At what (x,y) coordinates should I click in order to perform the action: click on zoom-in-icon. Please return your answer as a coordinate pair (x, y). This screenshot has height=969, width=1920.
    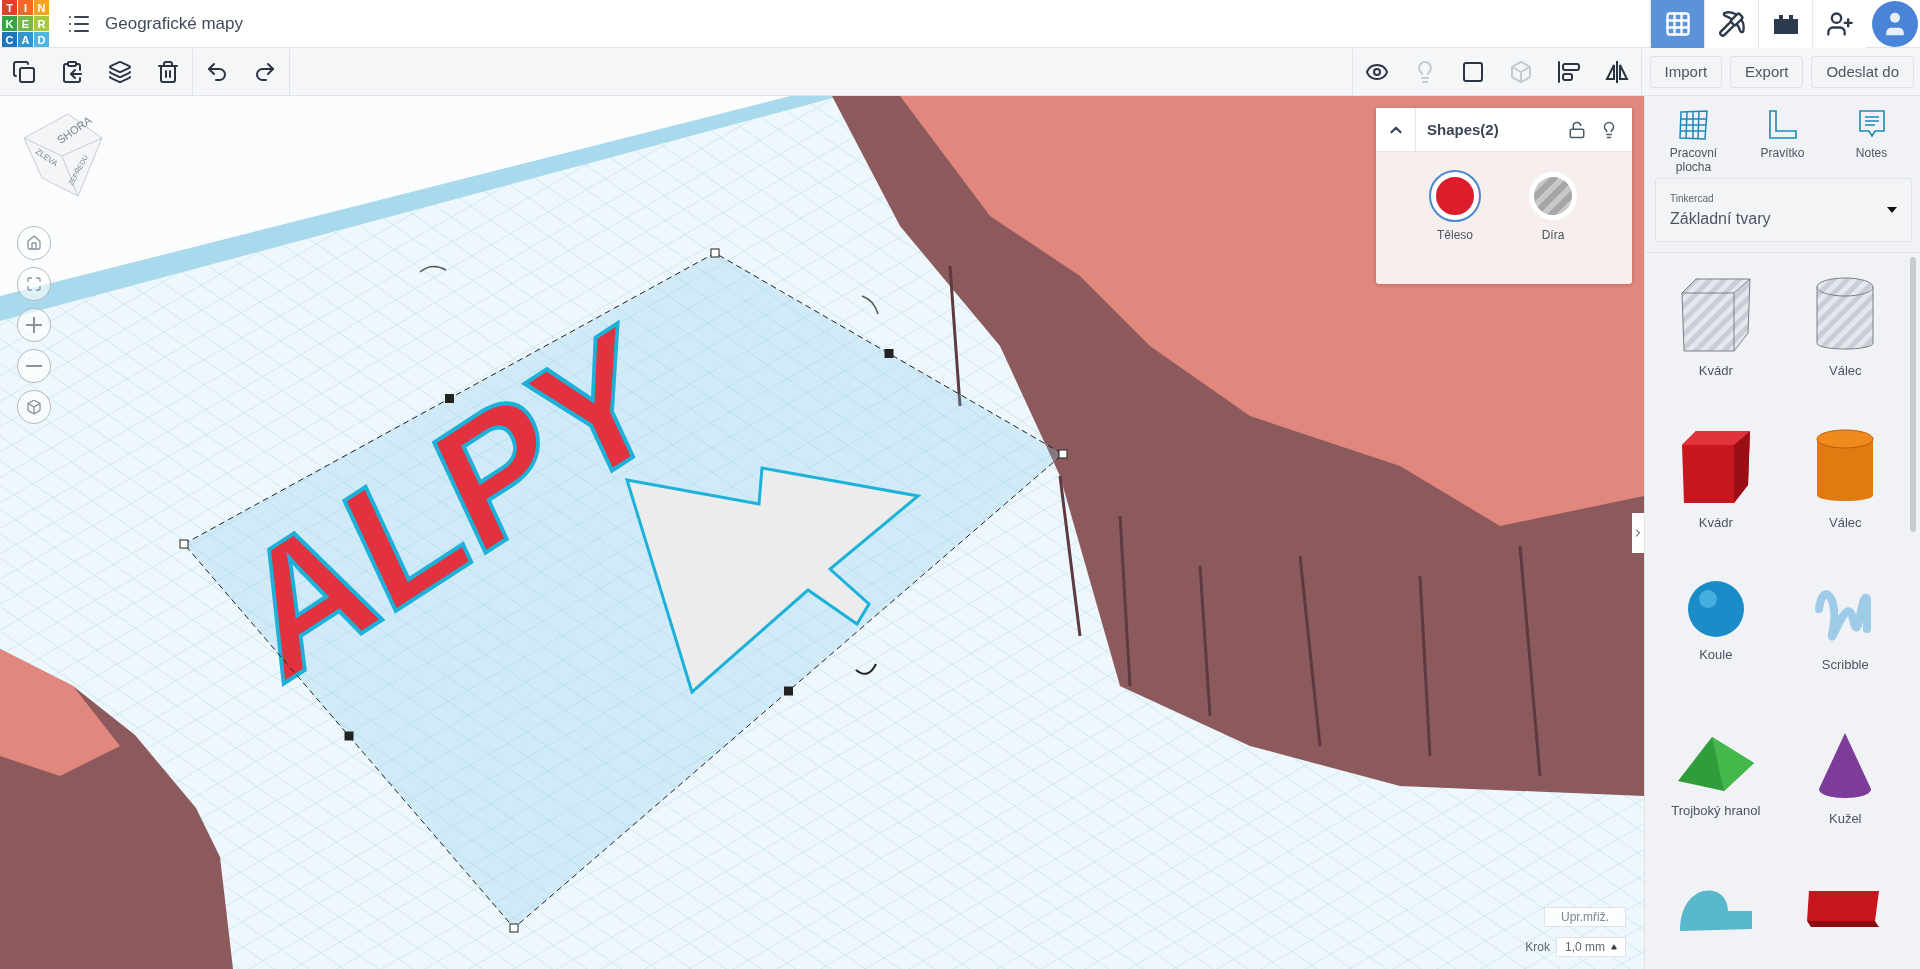
    Looking at the image, I should click on (34, 325).